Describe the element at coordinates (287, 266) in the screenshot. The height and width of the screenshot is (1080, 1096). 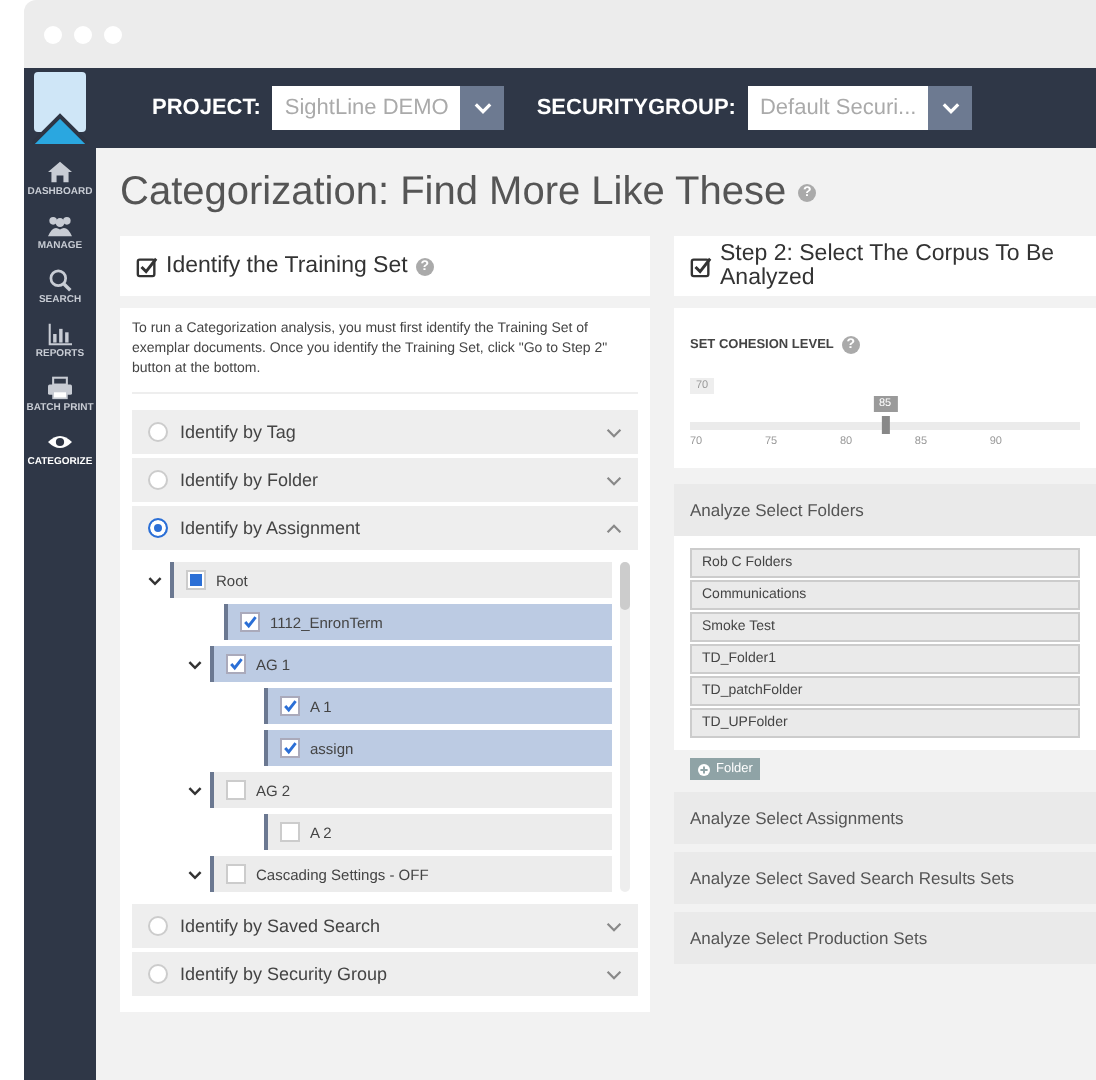
I see `panel-title: Identify the Training Set` at that location.